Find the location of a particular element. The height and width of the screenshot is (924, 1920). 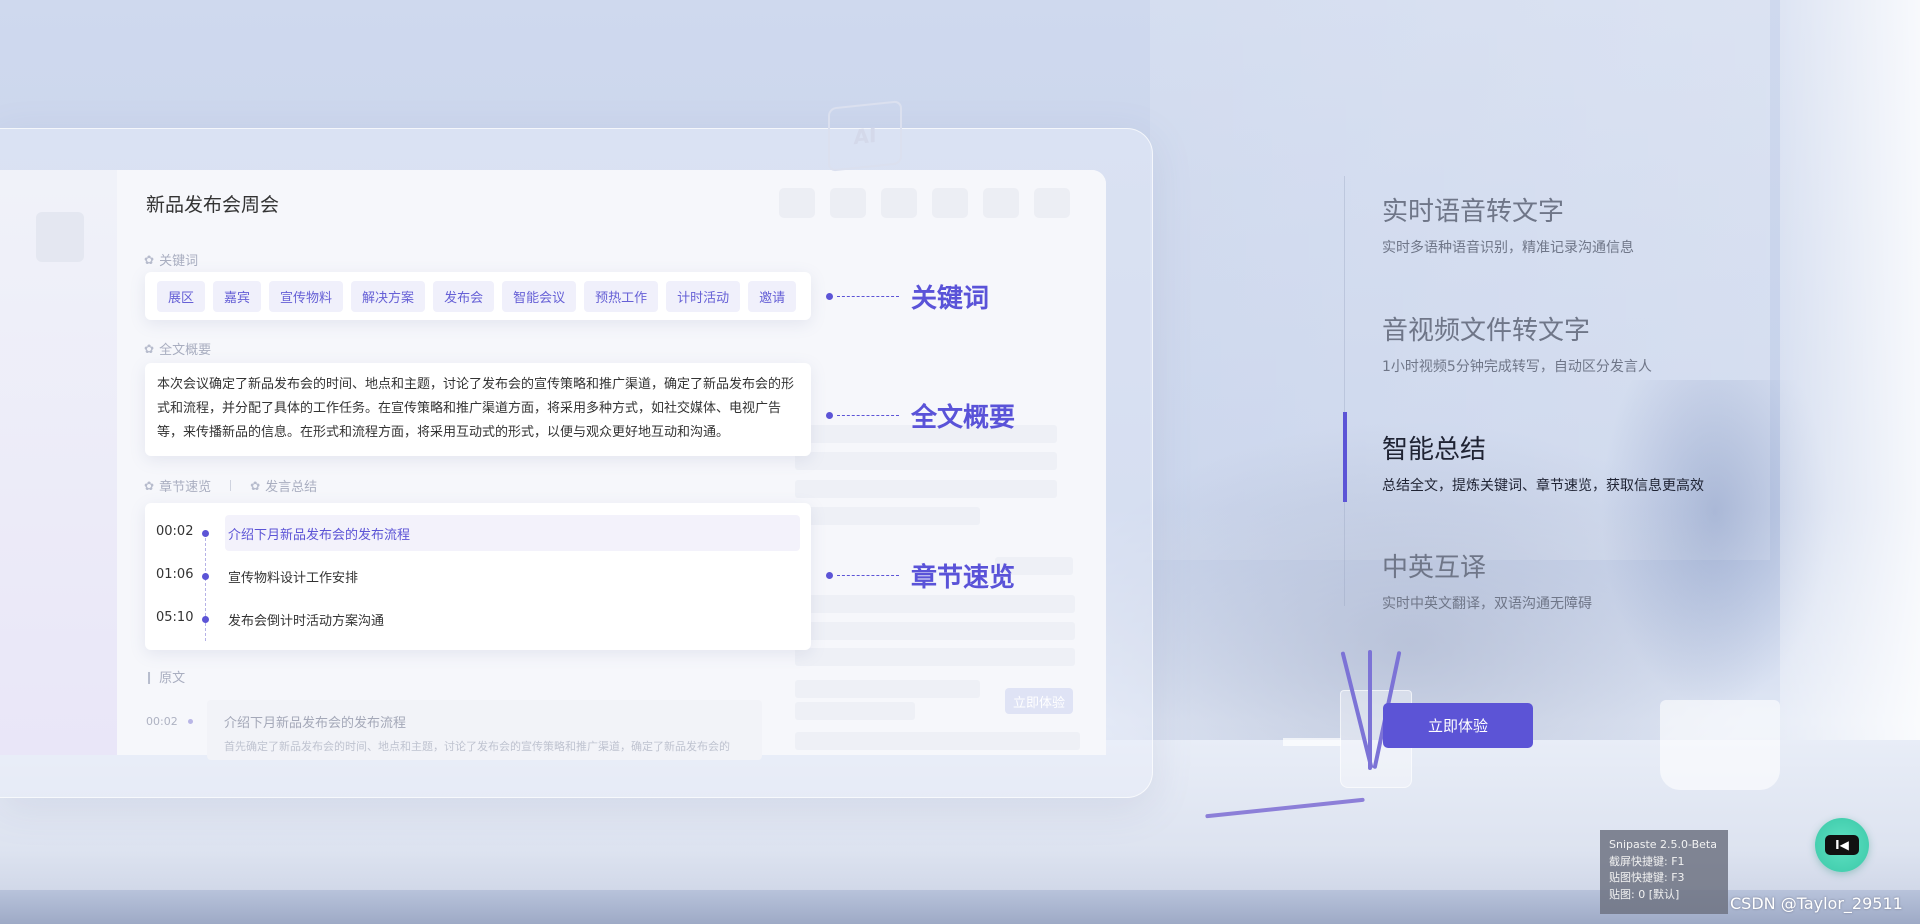

chapter-item: 05:10 发布会倒计时活动方案沟通 is located at coordinates (478, 619).